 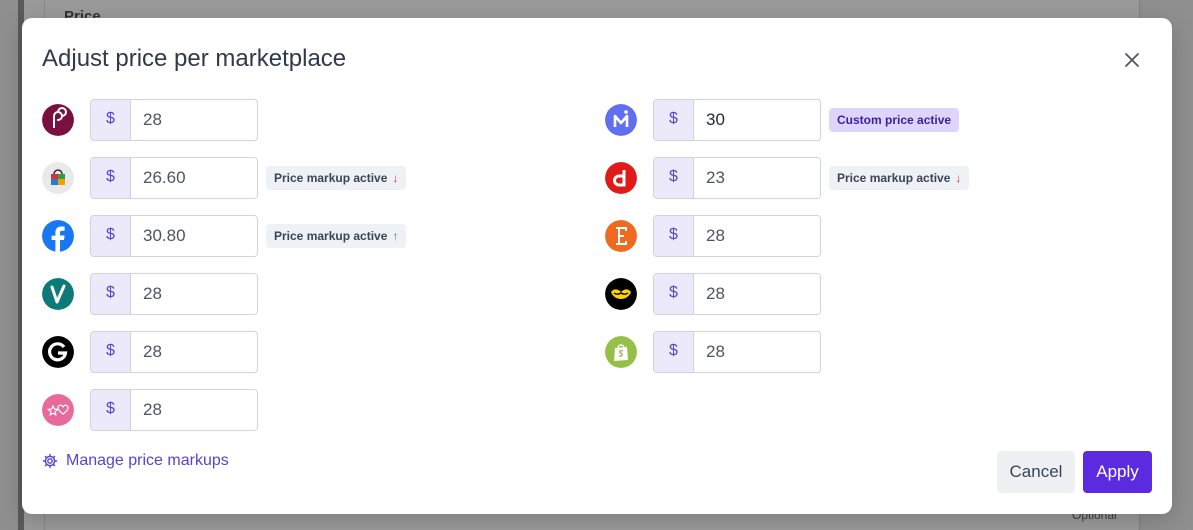 What do you see at coordinates (1036, 472) in the screenshot?
I see `cancel-button: Cancel` at bounding box center [1036, 472].